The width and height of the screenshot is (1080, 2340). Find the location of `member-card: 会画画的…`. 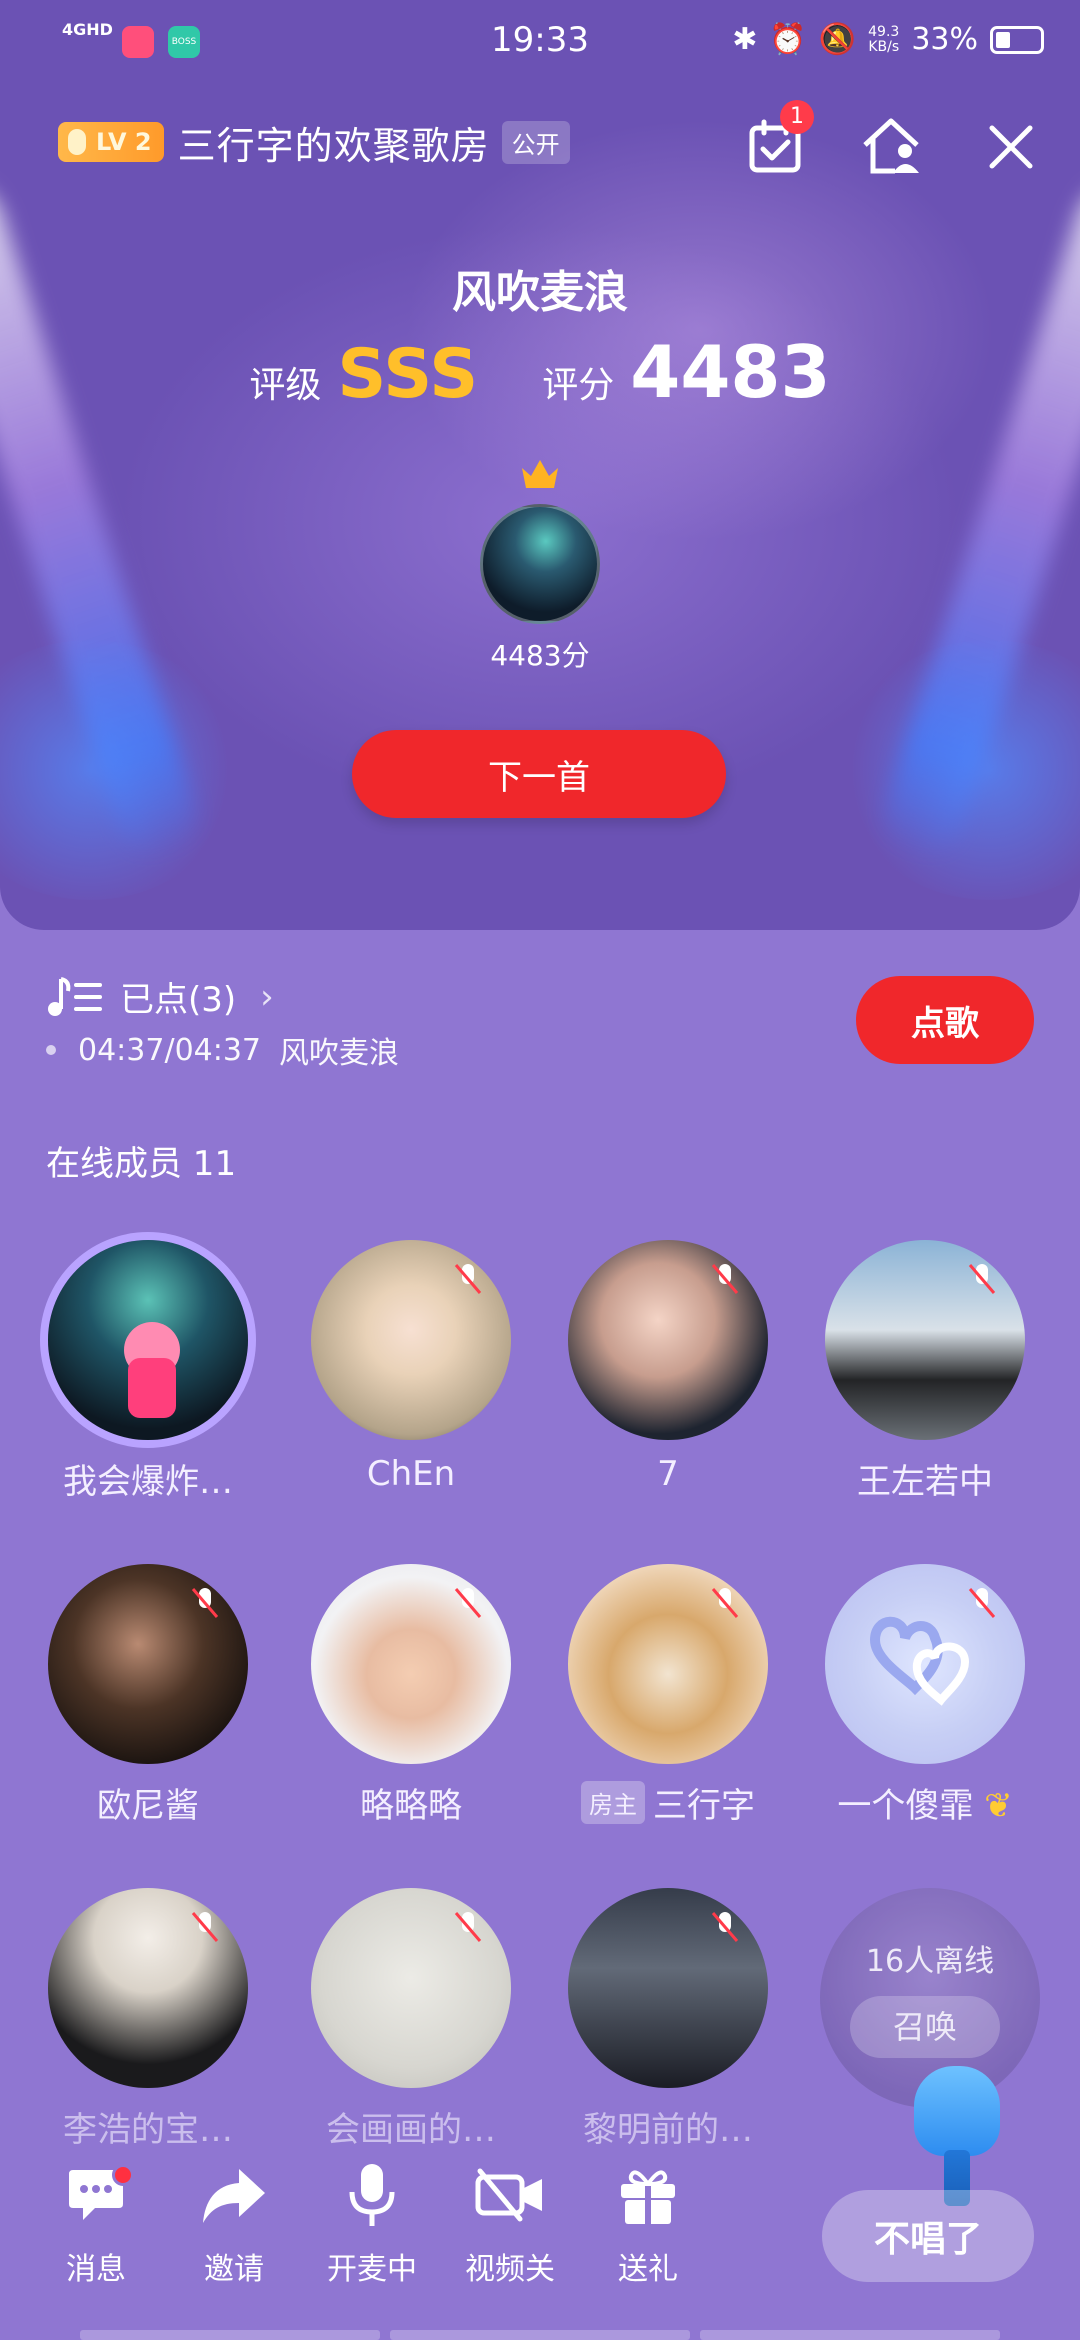

member-card: 会画画的… is located at coordinates (411, 2019).